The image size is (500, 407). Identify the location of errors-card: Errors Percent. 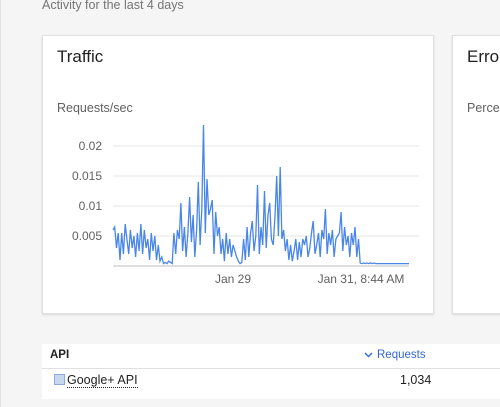
(476, 174).